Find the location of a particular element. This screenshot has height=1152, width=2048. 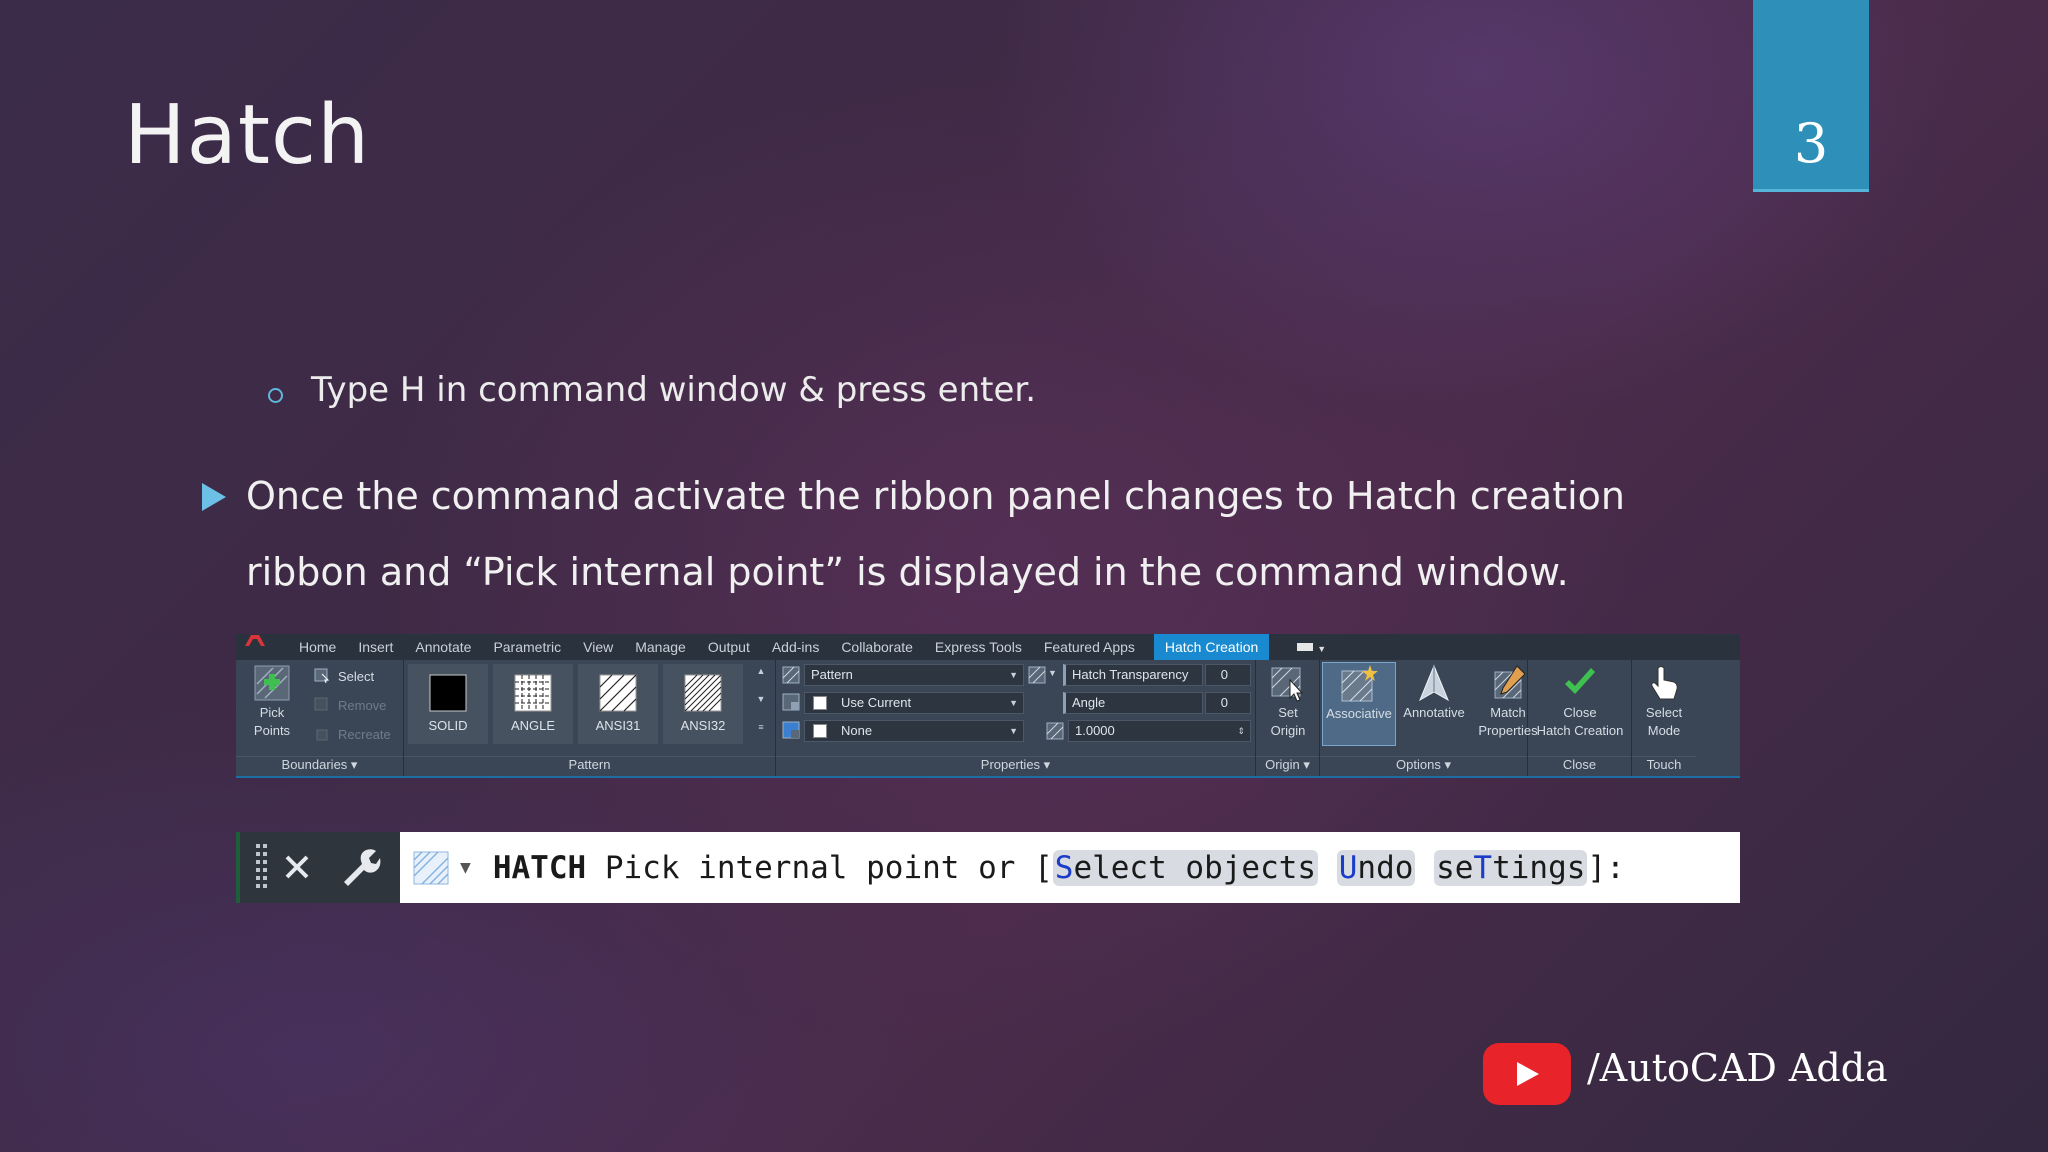

pattern-scroll-down-button: ▼ is located at coordinates (761, 705).